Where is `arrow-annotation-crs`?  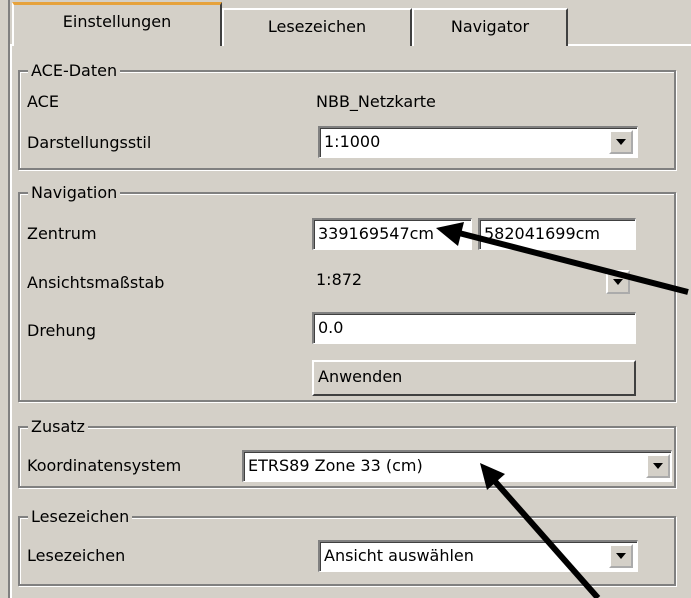 arrow-annotation-crs is located at coordinates (540, 530).